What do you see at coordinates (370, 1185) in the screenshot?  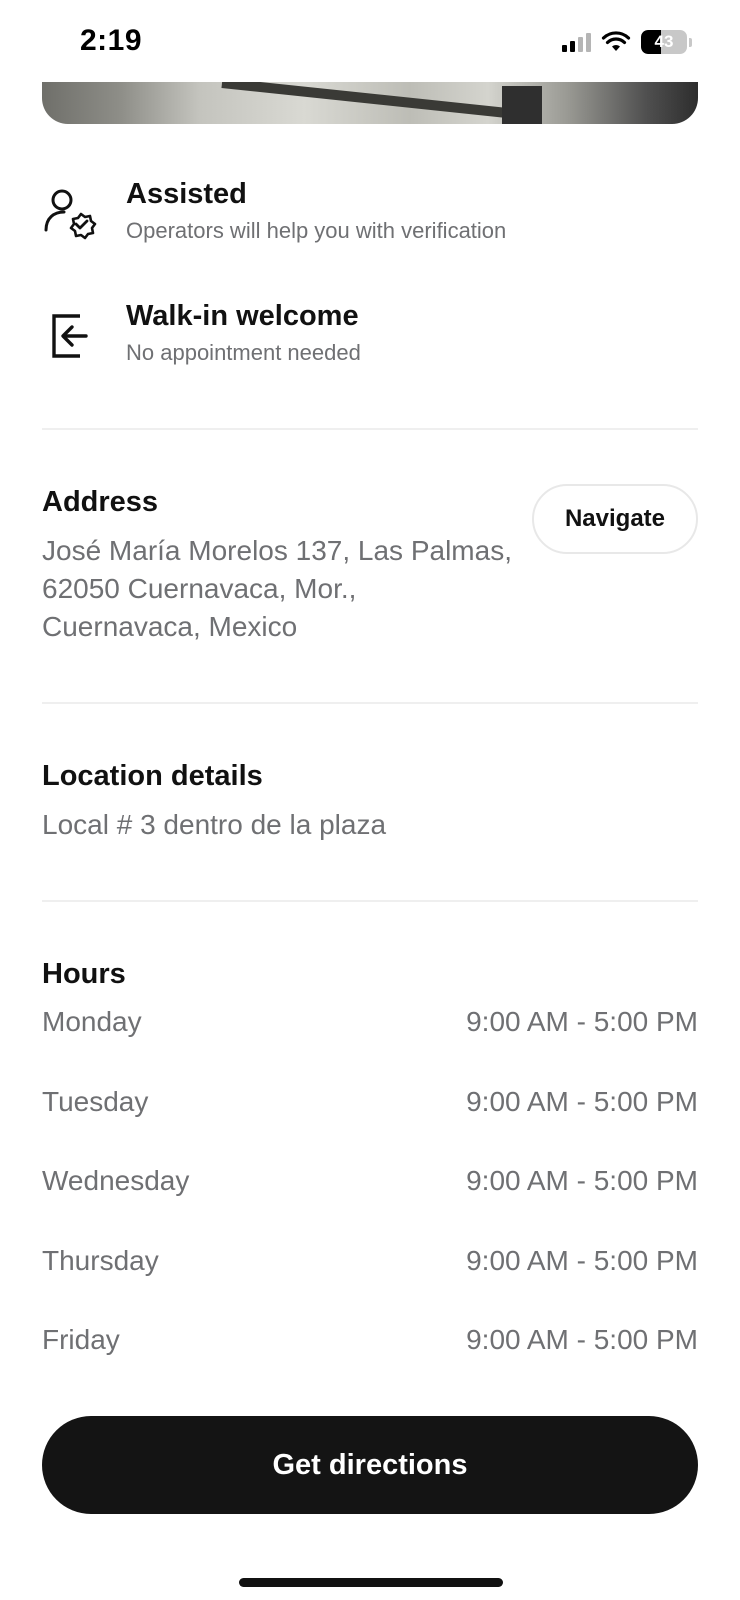 I see `hours-row-wednesday: Wednesday 9:00 AM - 5:00 PM` at bounding box center [370, 1185].